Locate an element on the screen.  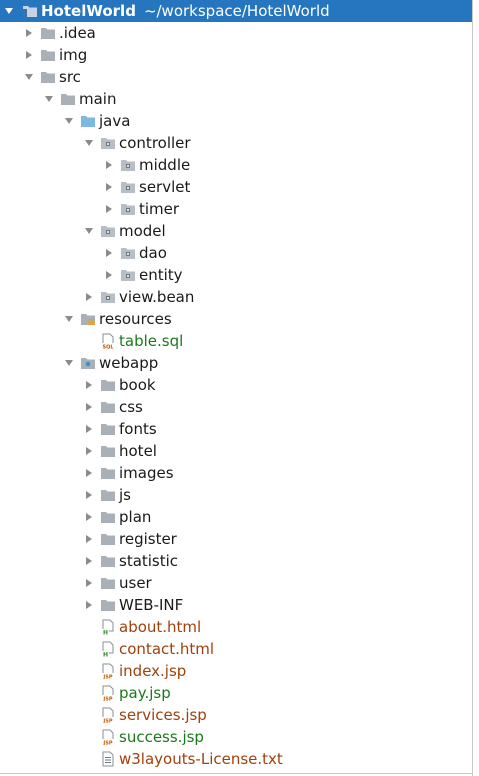
tree-item-entity: entity is located at coordinates (236, 275).